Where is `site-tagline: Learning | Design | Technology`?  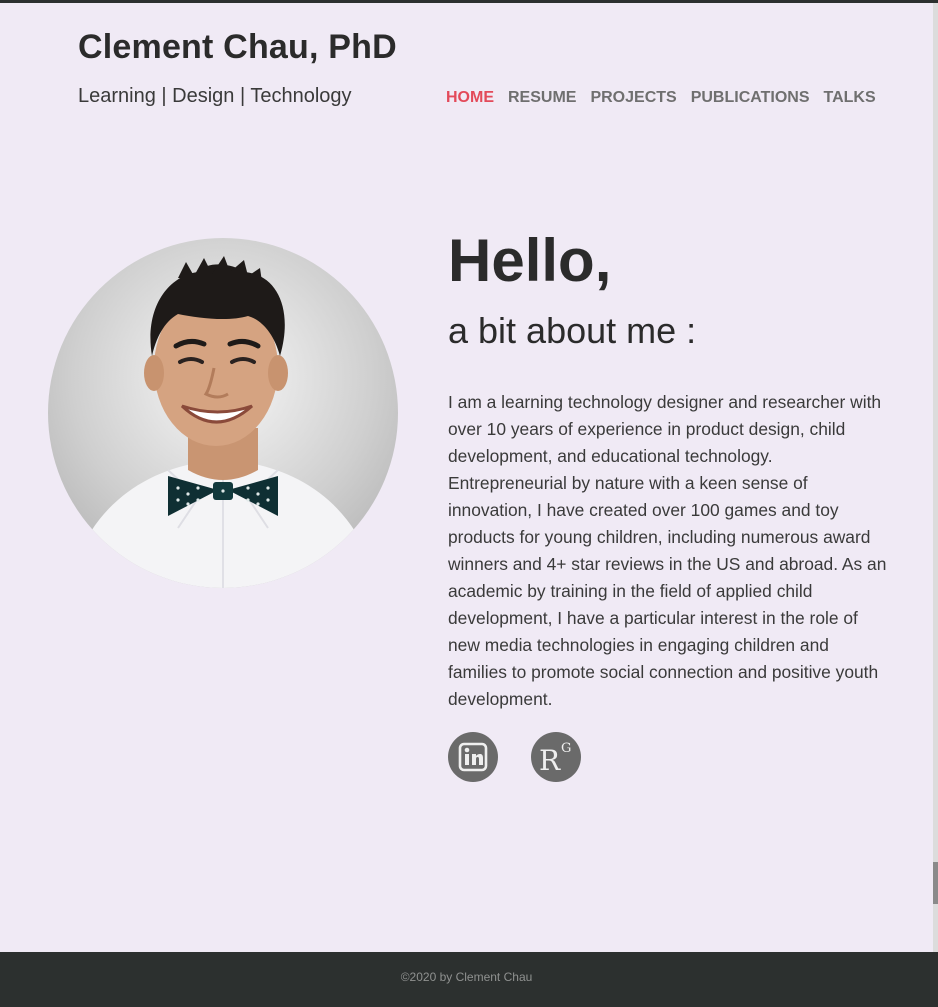
site-tagline: Learning | Design | Technology is located at coordinates (215, 96).